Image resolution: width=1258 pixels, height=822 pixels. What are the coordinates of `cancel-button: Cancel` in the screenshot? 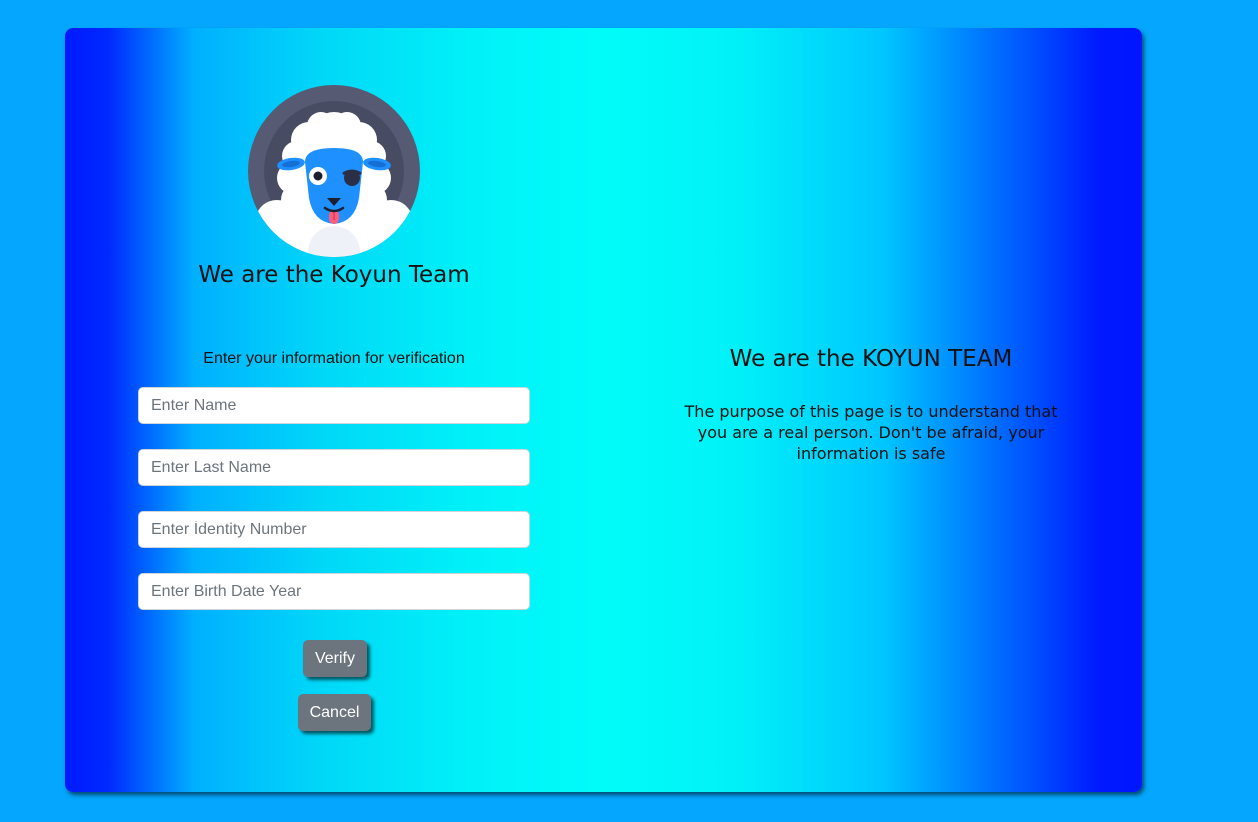 It's located at (334, 712).